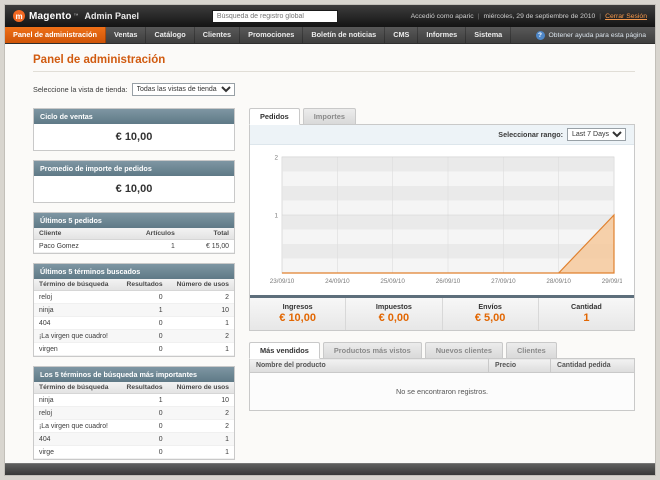  Describe the element at coordinates (393, 314) in the screenshot. I see `total-impuestos: Impuestos € 0,00` at that location.